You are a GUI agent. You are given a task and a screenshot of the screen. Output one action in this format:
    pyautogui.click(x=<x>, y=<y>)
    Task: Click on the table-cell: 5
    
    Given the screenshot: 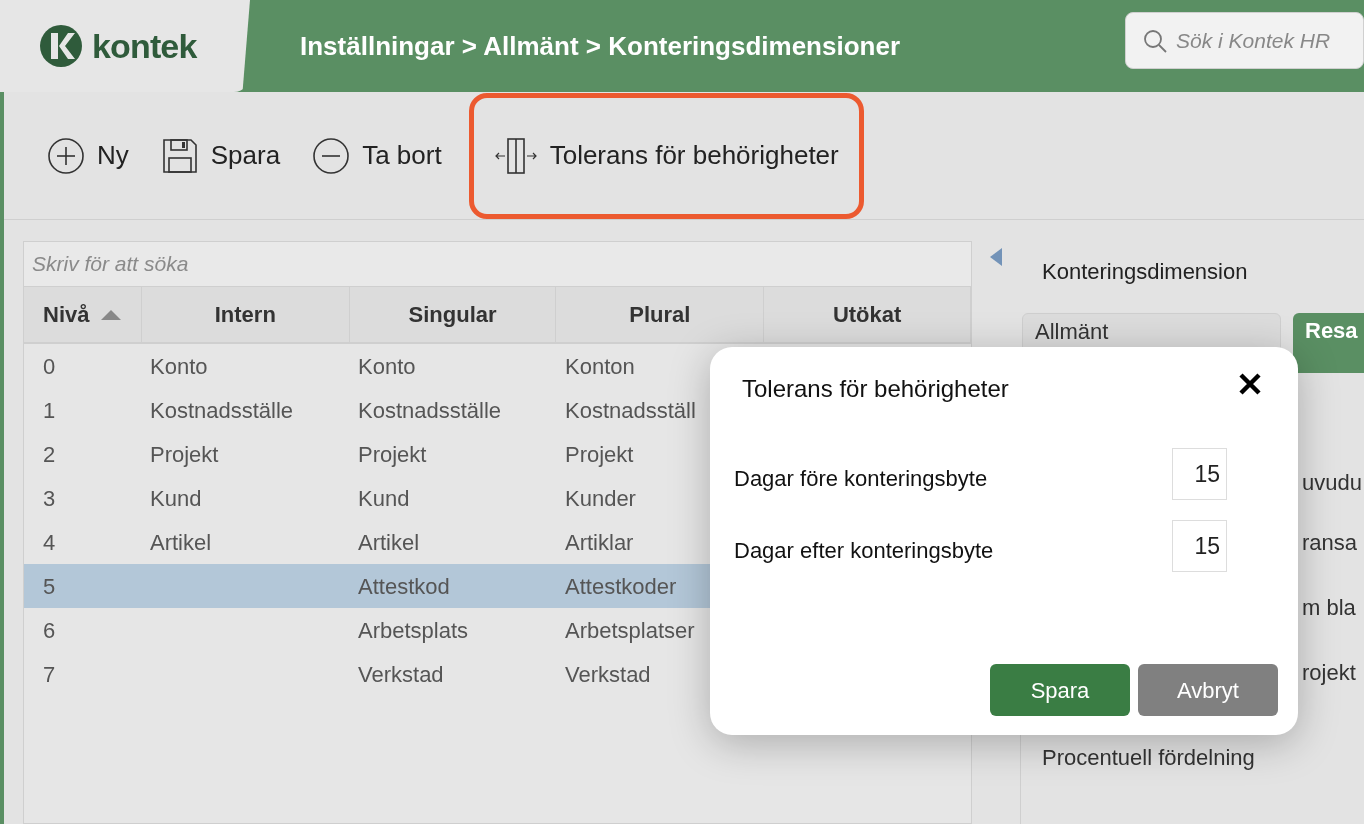 What is the action you would take?
    pyautogui.click(x=49, y=586)
    